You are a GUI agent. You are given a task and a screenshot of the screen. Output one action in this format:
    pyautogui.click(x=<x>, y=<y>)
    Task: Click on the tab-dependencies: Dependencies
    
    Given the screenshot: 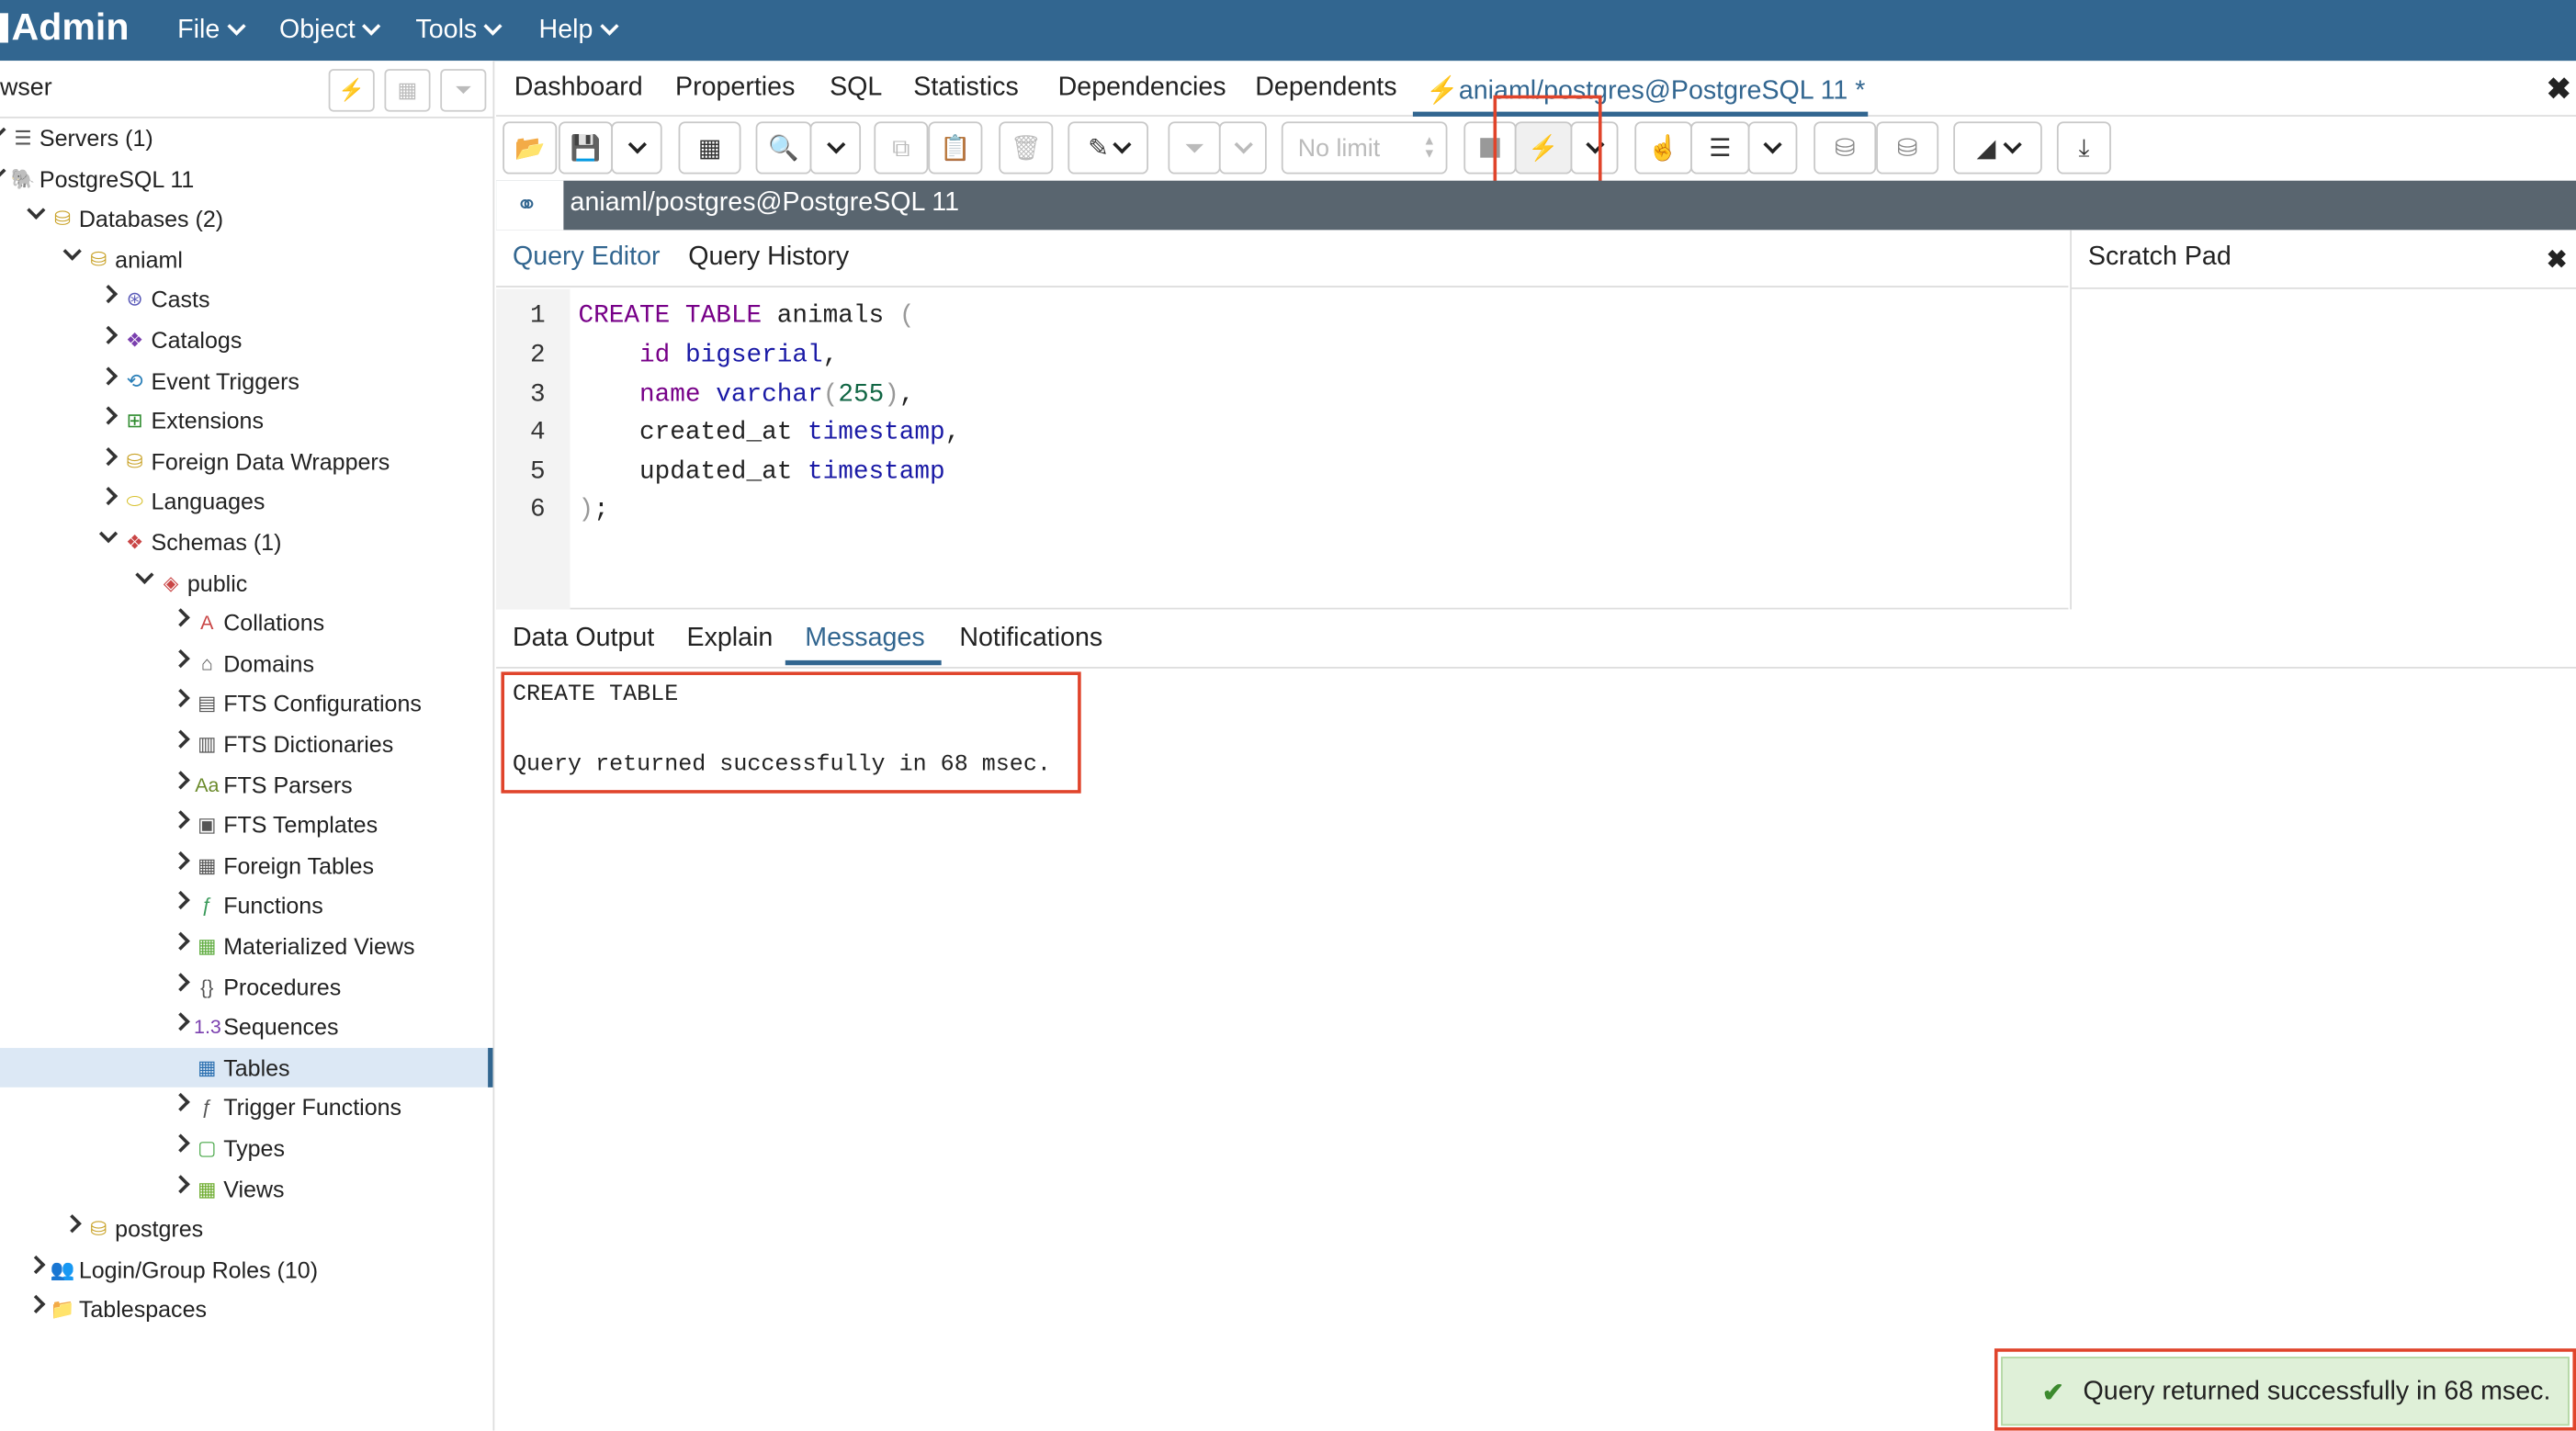 What is the action you would take?
    pyautogui.click(x=1142, y=88)
    